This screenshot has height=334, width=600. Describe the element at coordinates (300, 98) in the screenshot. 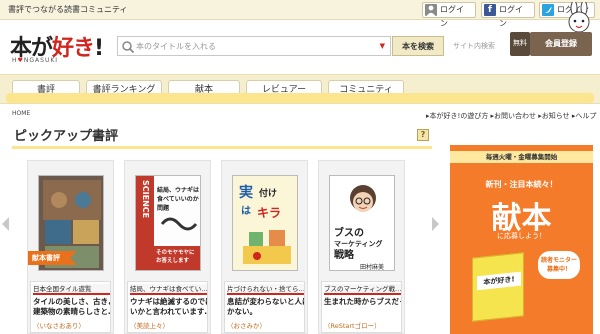

I see `nav-underline` at that location.